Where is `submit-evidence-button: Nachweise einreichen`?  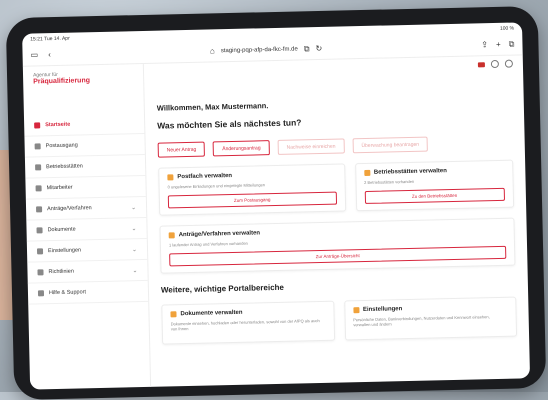 submit-evidence-button: Nachweise einreichen is located at coordinates (311, 146).